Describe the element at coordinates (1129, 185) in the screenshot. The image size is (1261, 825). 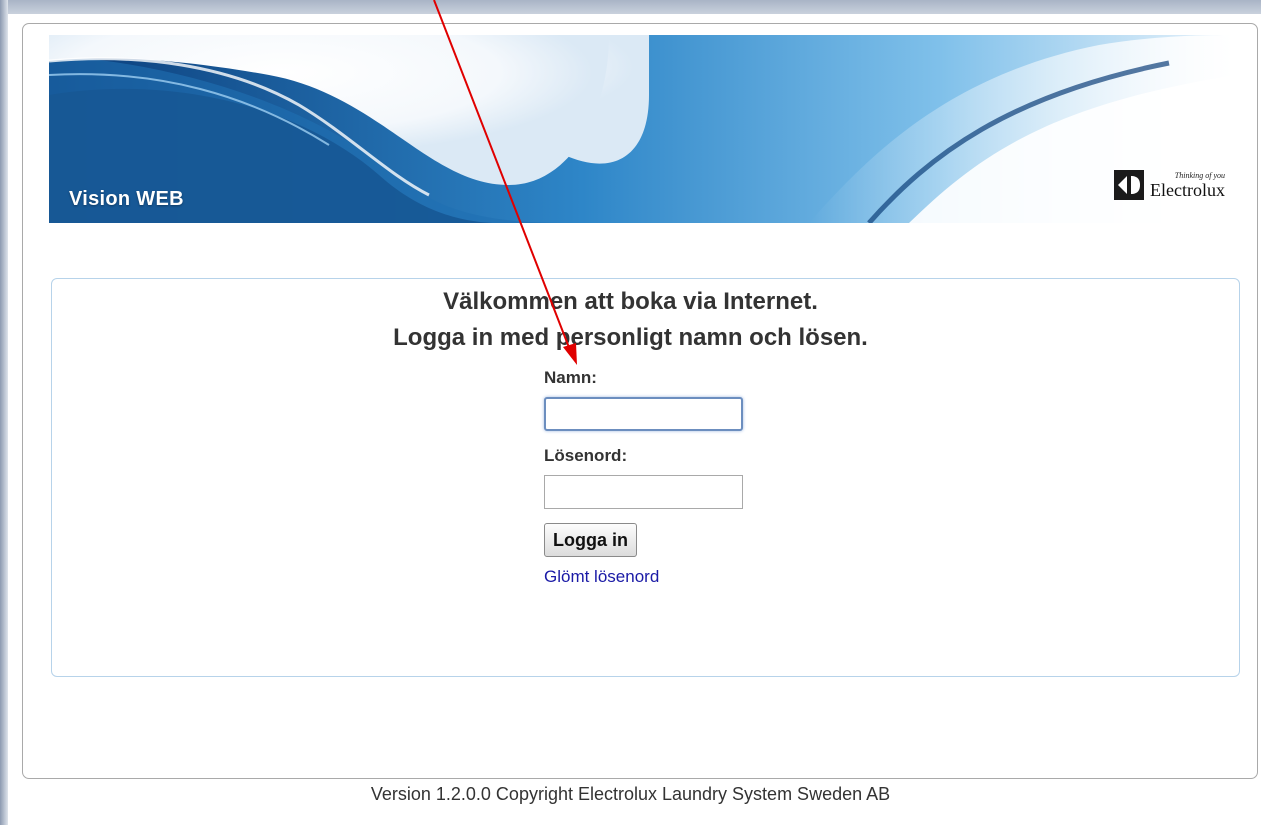
I see `electrolux-logo-icon` at that location.